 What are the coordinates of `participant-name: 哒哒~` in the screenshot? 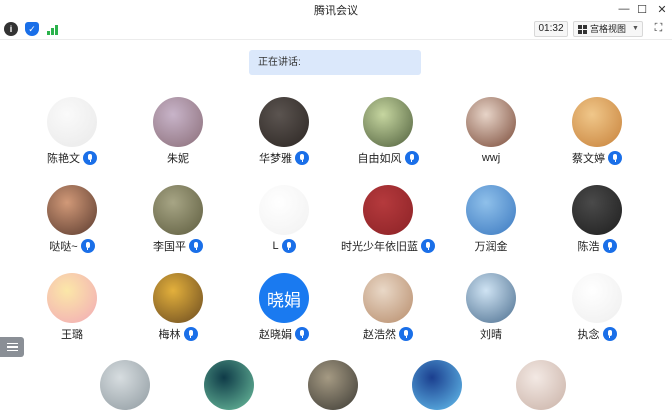 It's located at (63, 247).